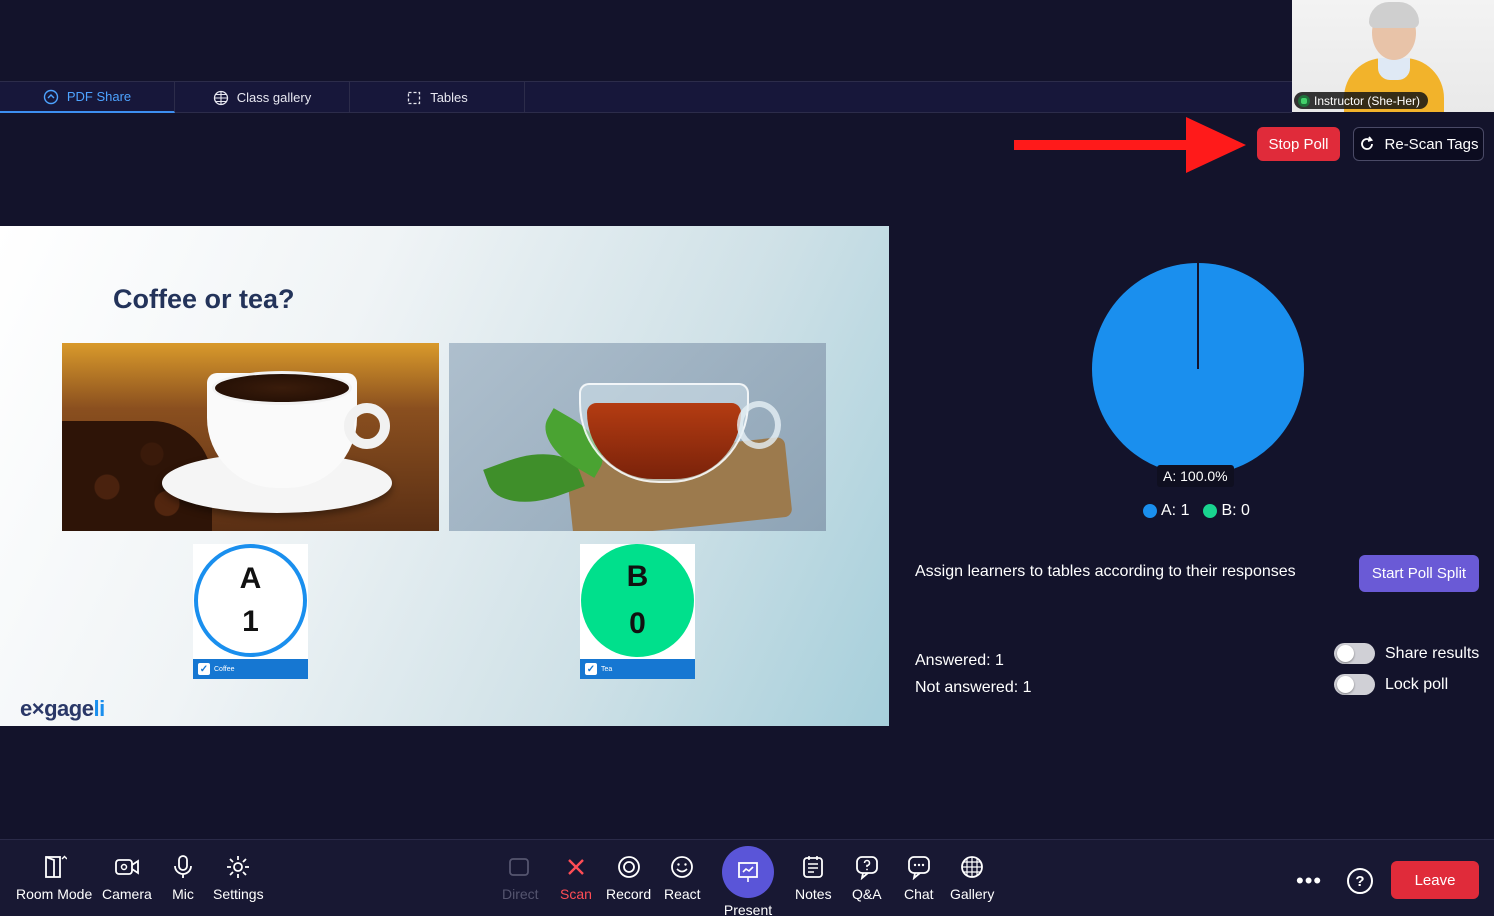 The height and width of the screenshot is (916, 1494). I want to click on qa-button: Q&A, so click(867, 878).